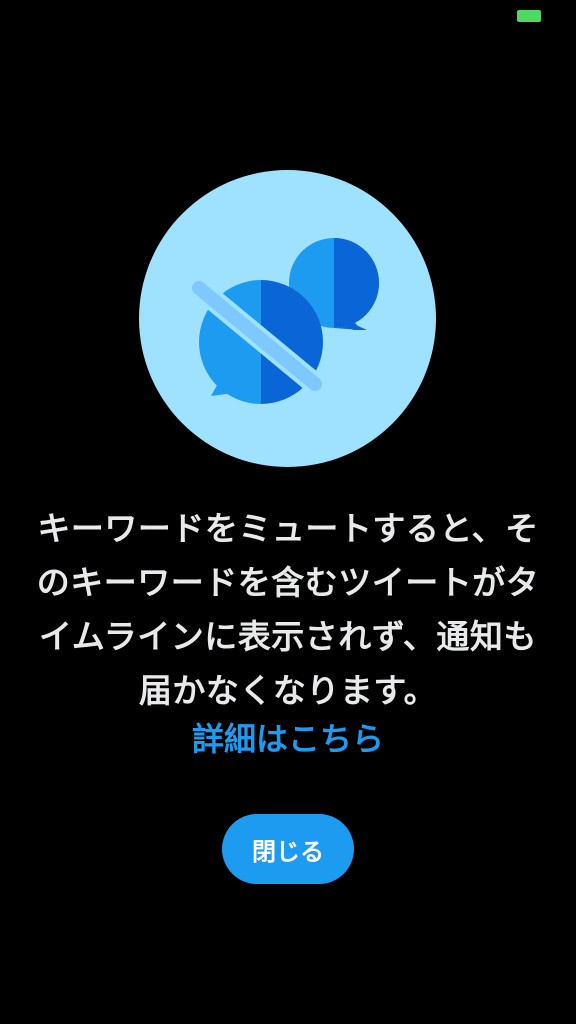 The height and width of the screenshot is (1024, 576). What do you see at coordinates (529, 16) in the screenshot?
I see `battery-icon` at bounding box center [529, 16].